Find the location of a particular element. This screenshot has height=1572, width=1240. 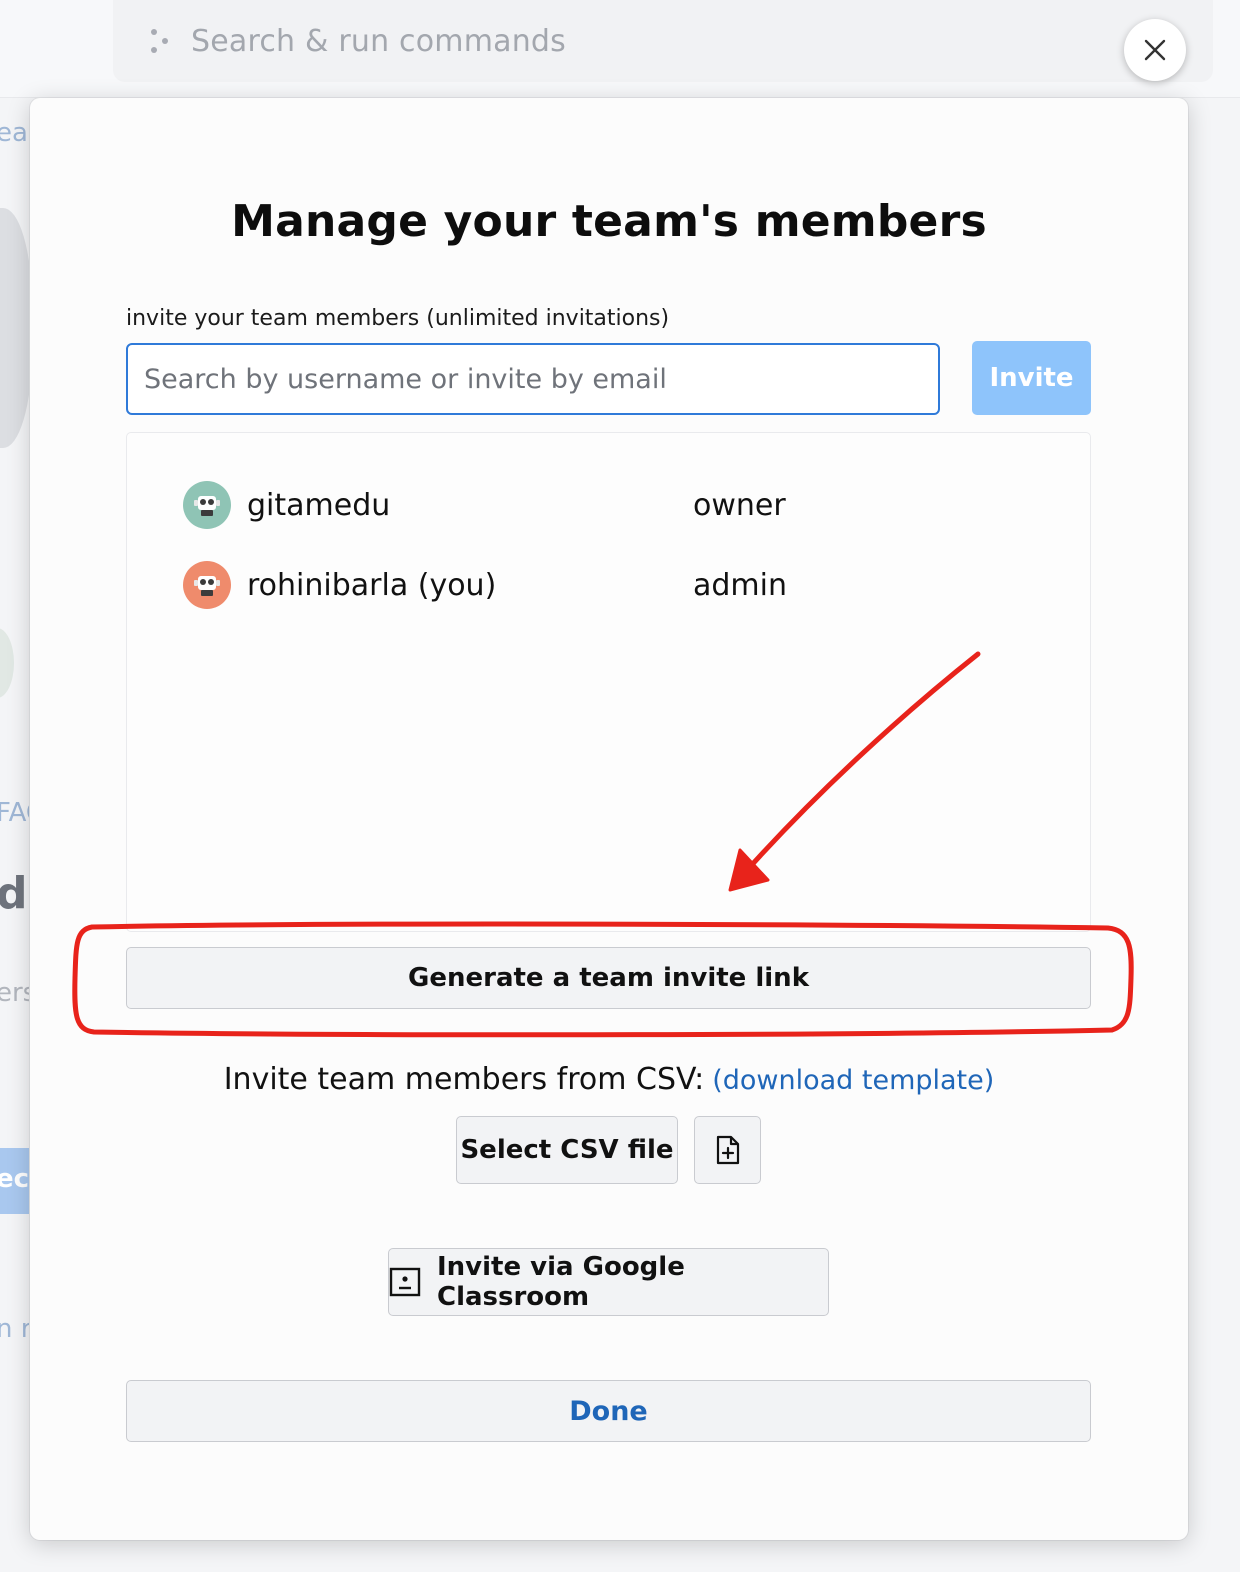

close-button is located at coordinates (1155, 50).